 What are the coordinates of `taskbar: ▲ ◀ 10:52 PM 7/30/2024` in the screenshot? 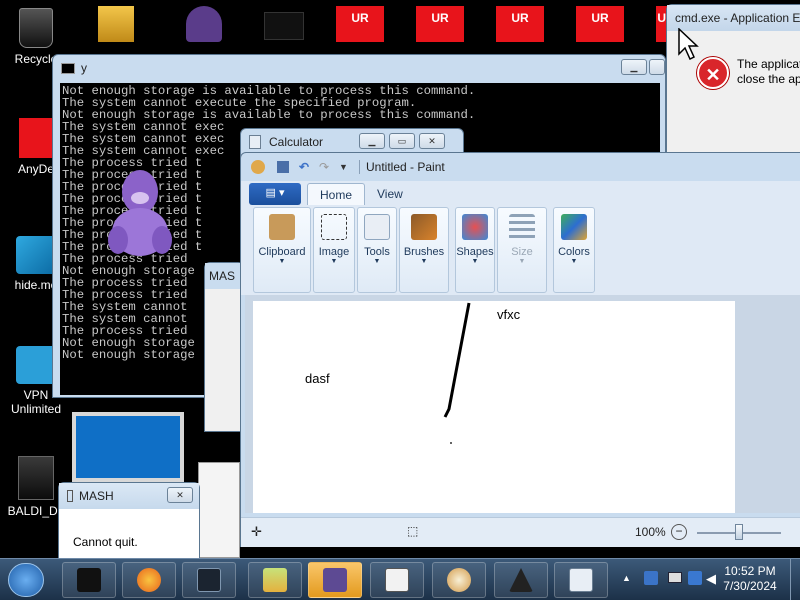 It's located at (400, 579).